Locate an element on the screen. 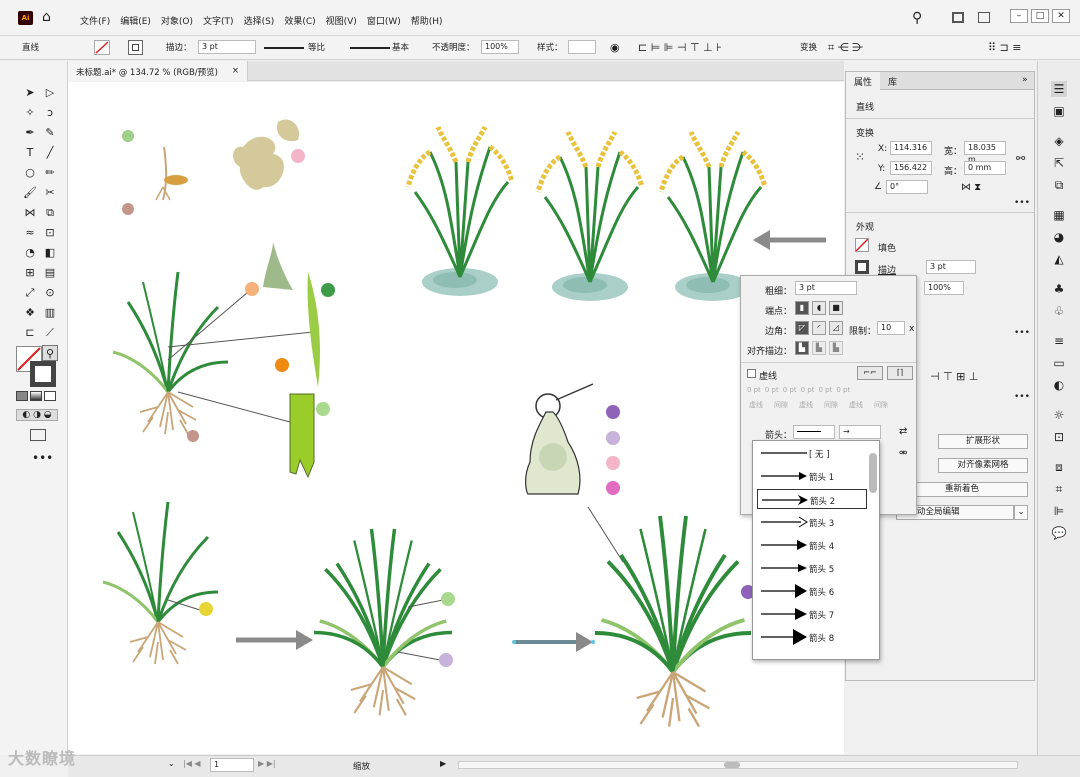  align-pixel-grid-button: 对齐像素网格 is located at coordinates (983, 465).